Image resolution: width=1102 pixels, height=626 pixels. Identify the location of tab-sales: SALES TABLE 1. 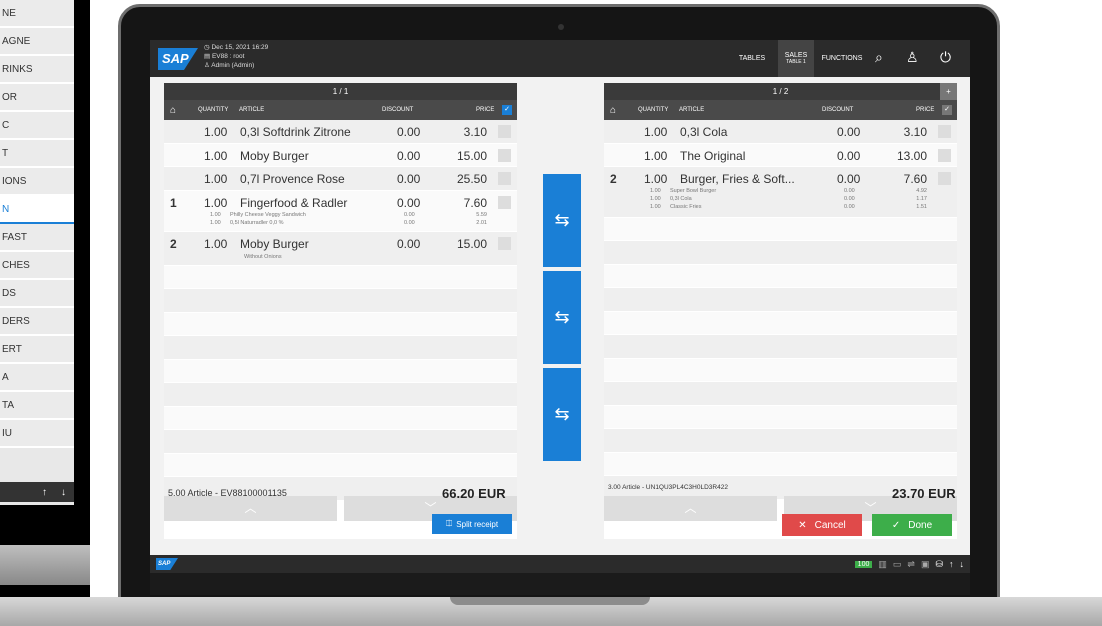
(796, 58).